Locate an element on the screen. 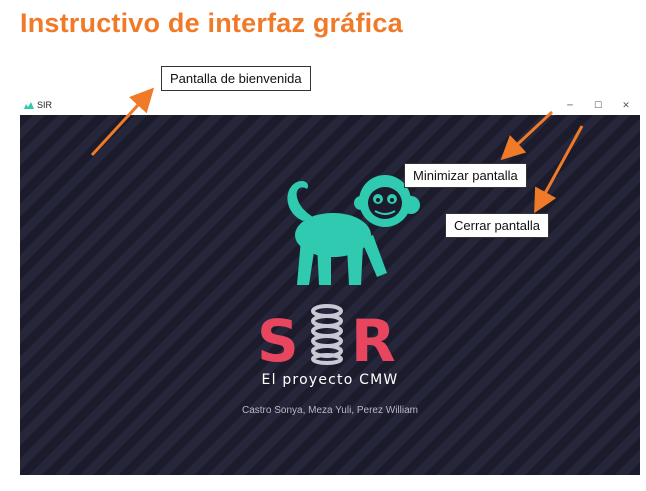 Image resolution: width=646 pixels, height=491 pixels. window-title: SIR is located at coordinates (45, 105).